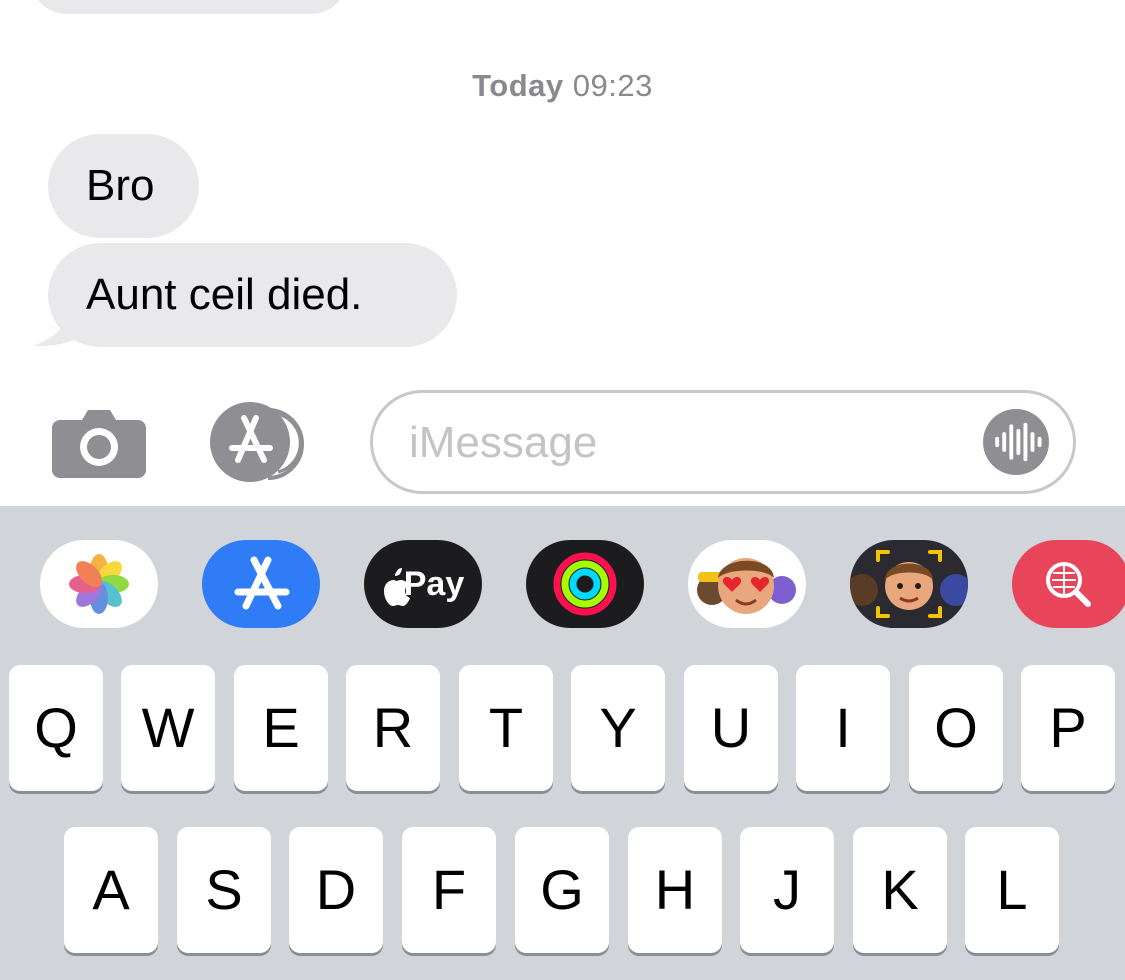 The height and width of the screenshot is (980, 1125). Describe the element at coordinates (612, 85) in the screenshot. I see `timestamp-time: 09:23` at that location.